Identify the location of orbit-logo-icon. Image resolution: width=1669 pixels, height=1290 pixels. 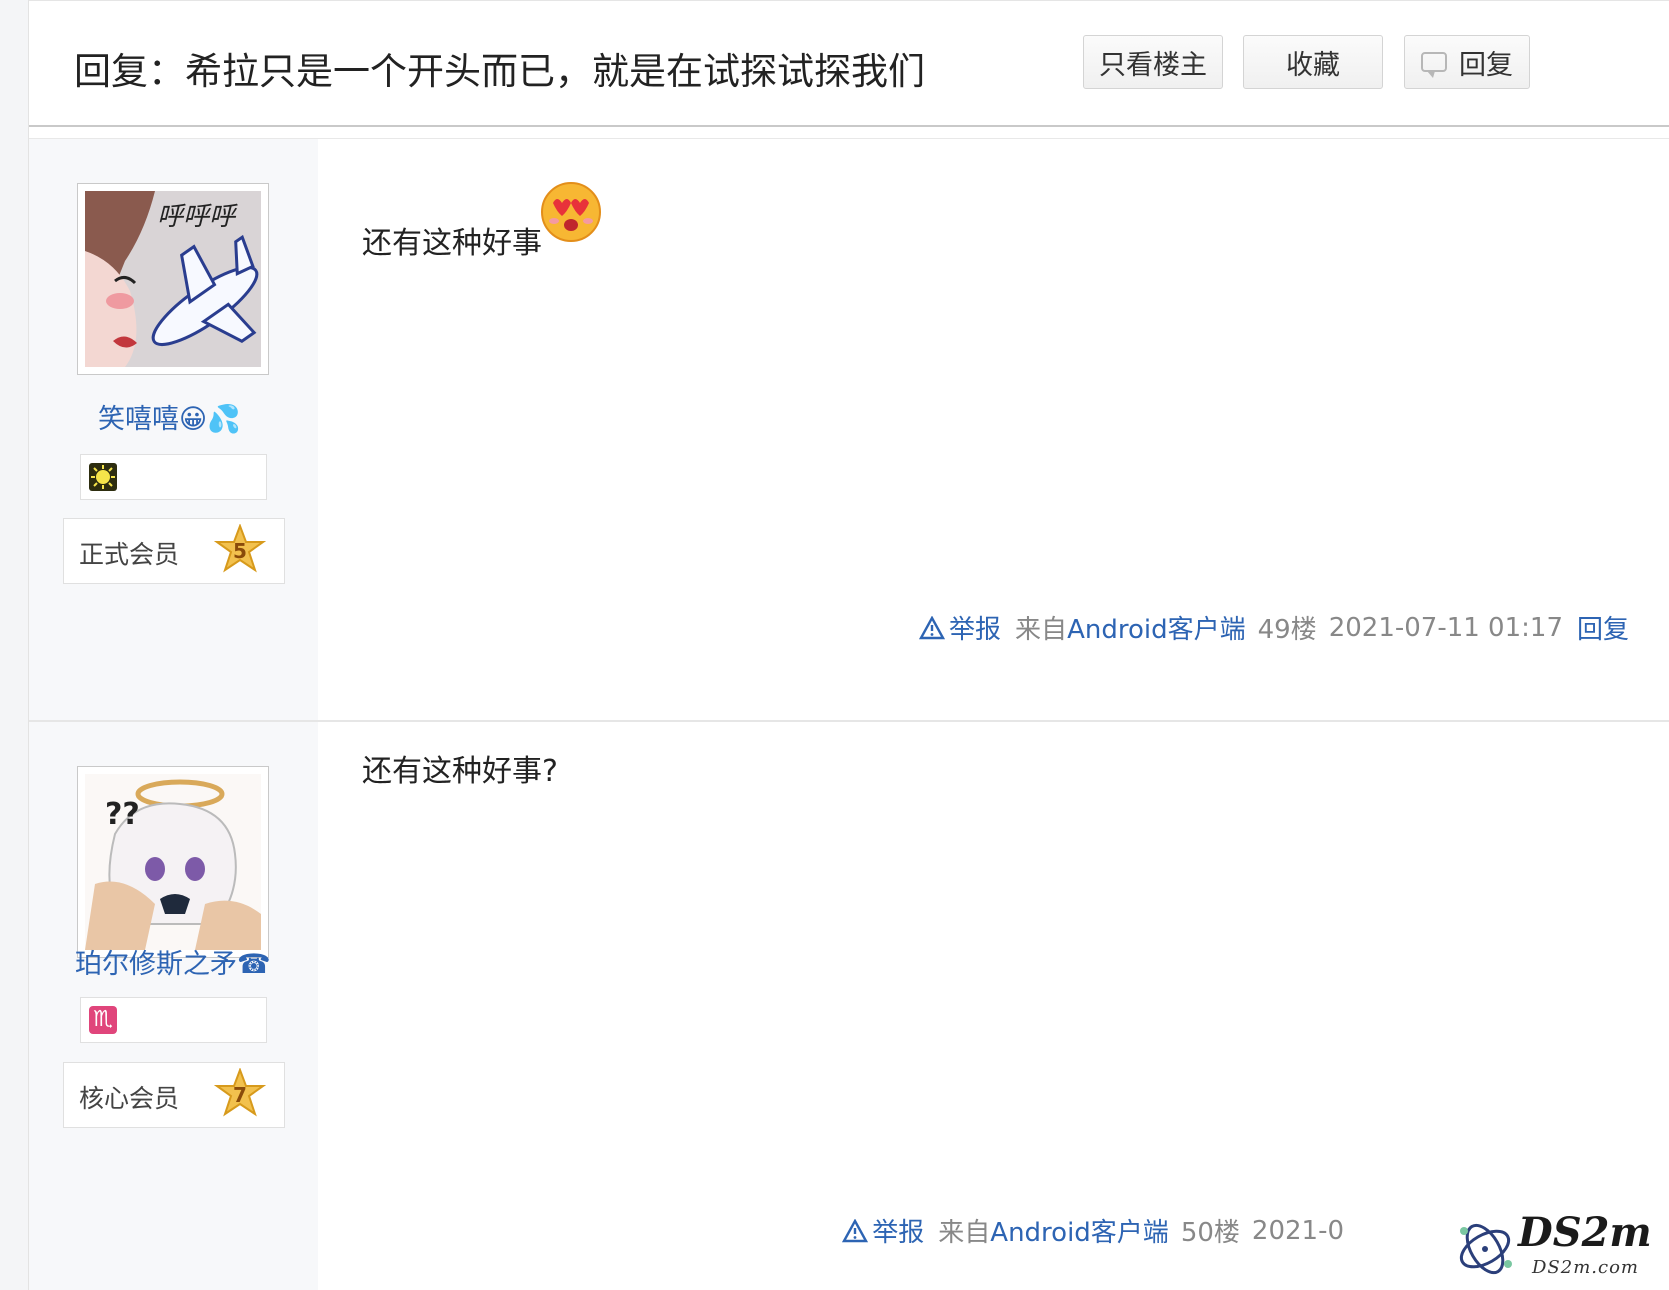
(1485, 1249).